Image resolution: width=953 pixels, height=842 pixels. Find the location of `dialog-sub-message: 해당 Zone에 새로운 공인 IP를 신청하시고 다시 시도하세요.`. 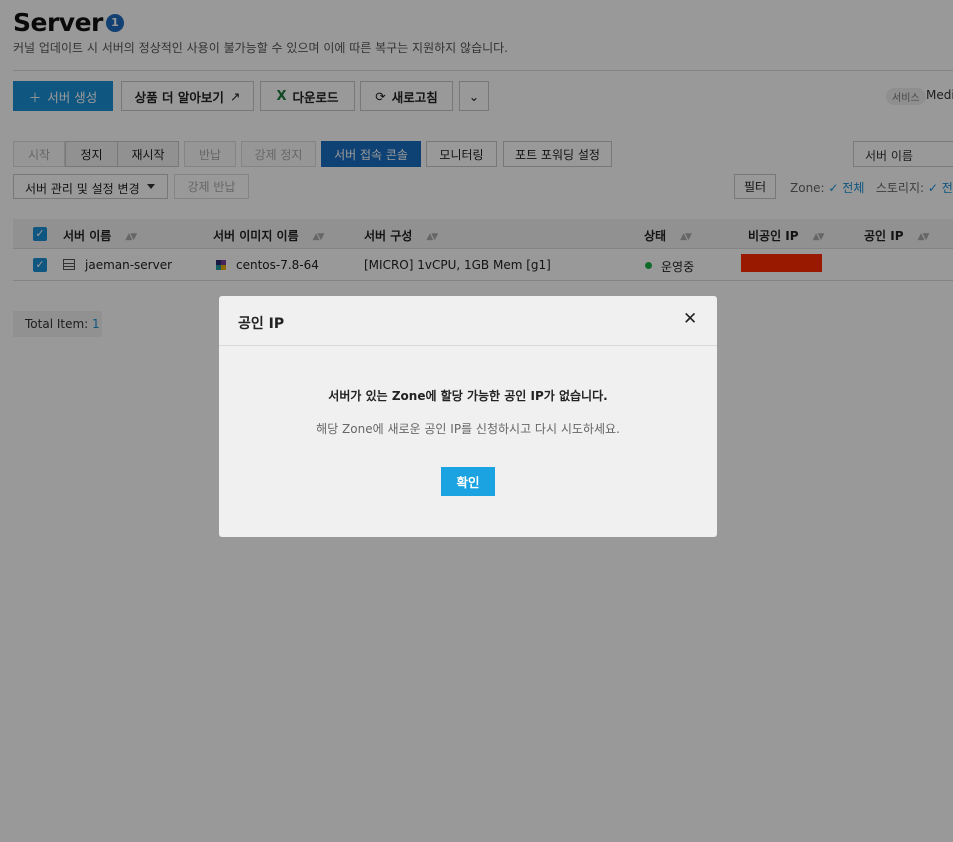

dialog-sub-message: 해당 Zone에 새로운 공인 IP를 신청하시고 다시 시도하세요. is located at coordinates (468, 429).